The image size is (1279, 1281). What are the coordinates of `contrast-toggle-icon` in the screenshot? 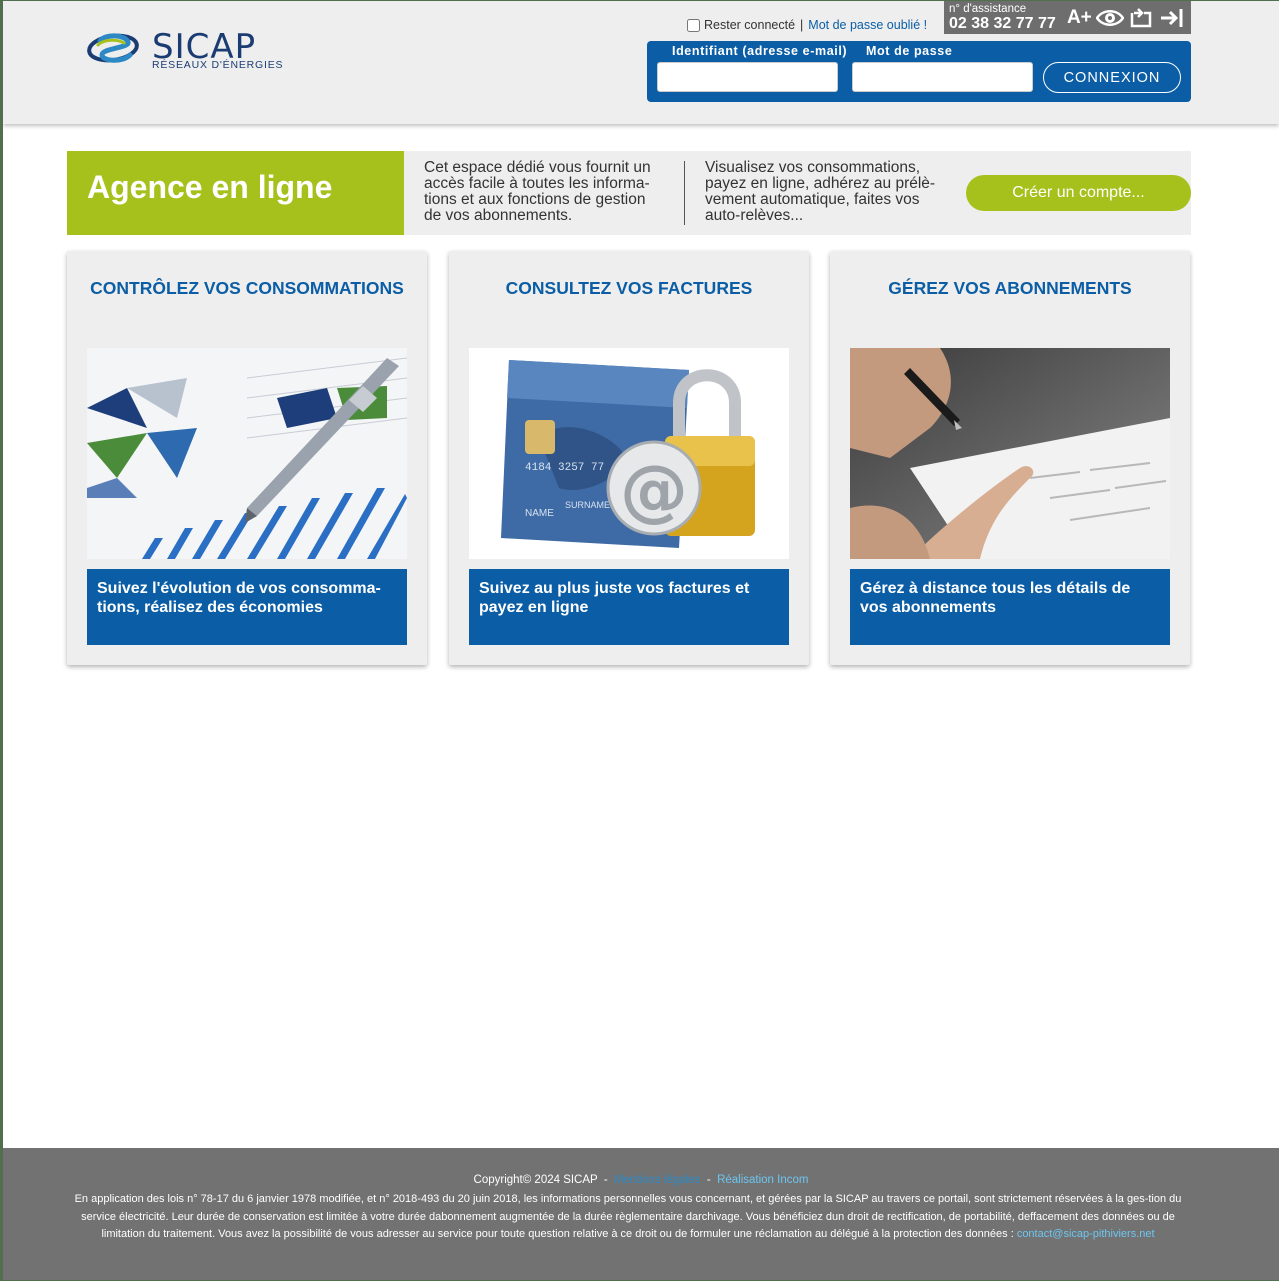 It's located at (1141, 18).